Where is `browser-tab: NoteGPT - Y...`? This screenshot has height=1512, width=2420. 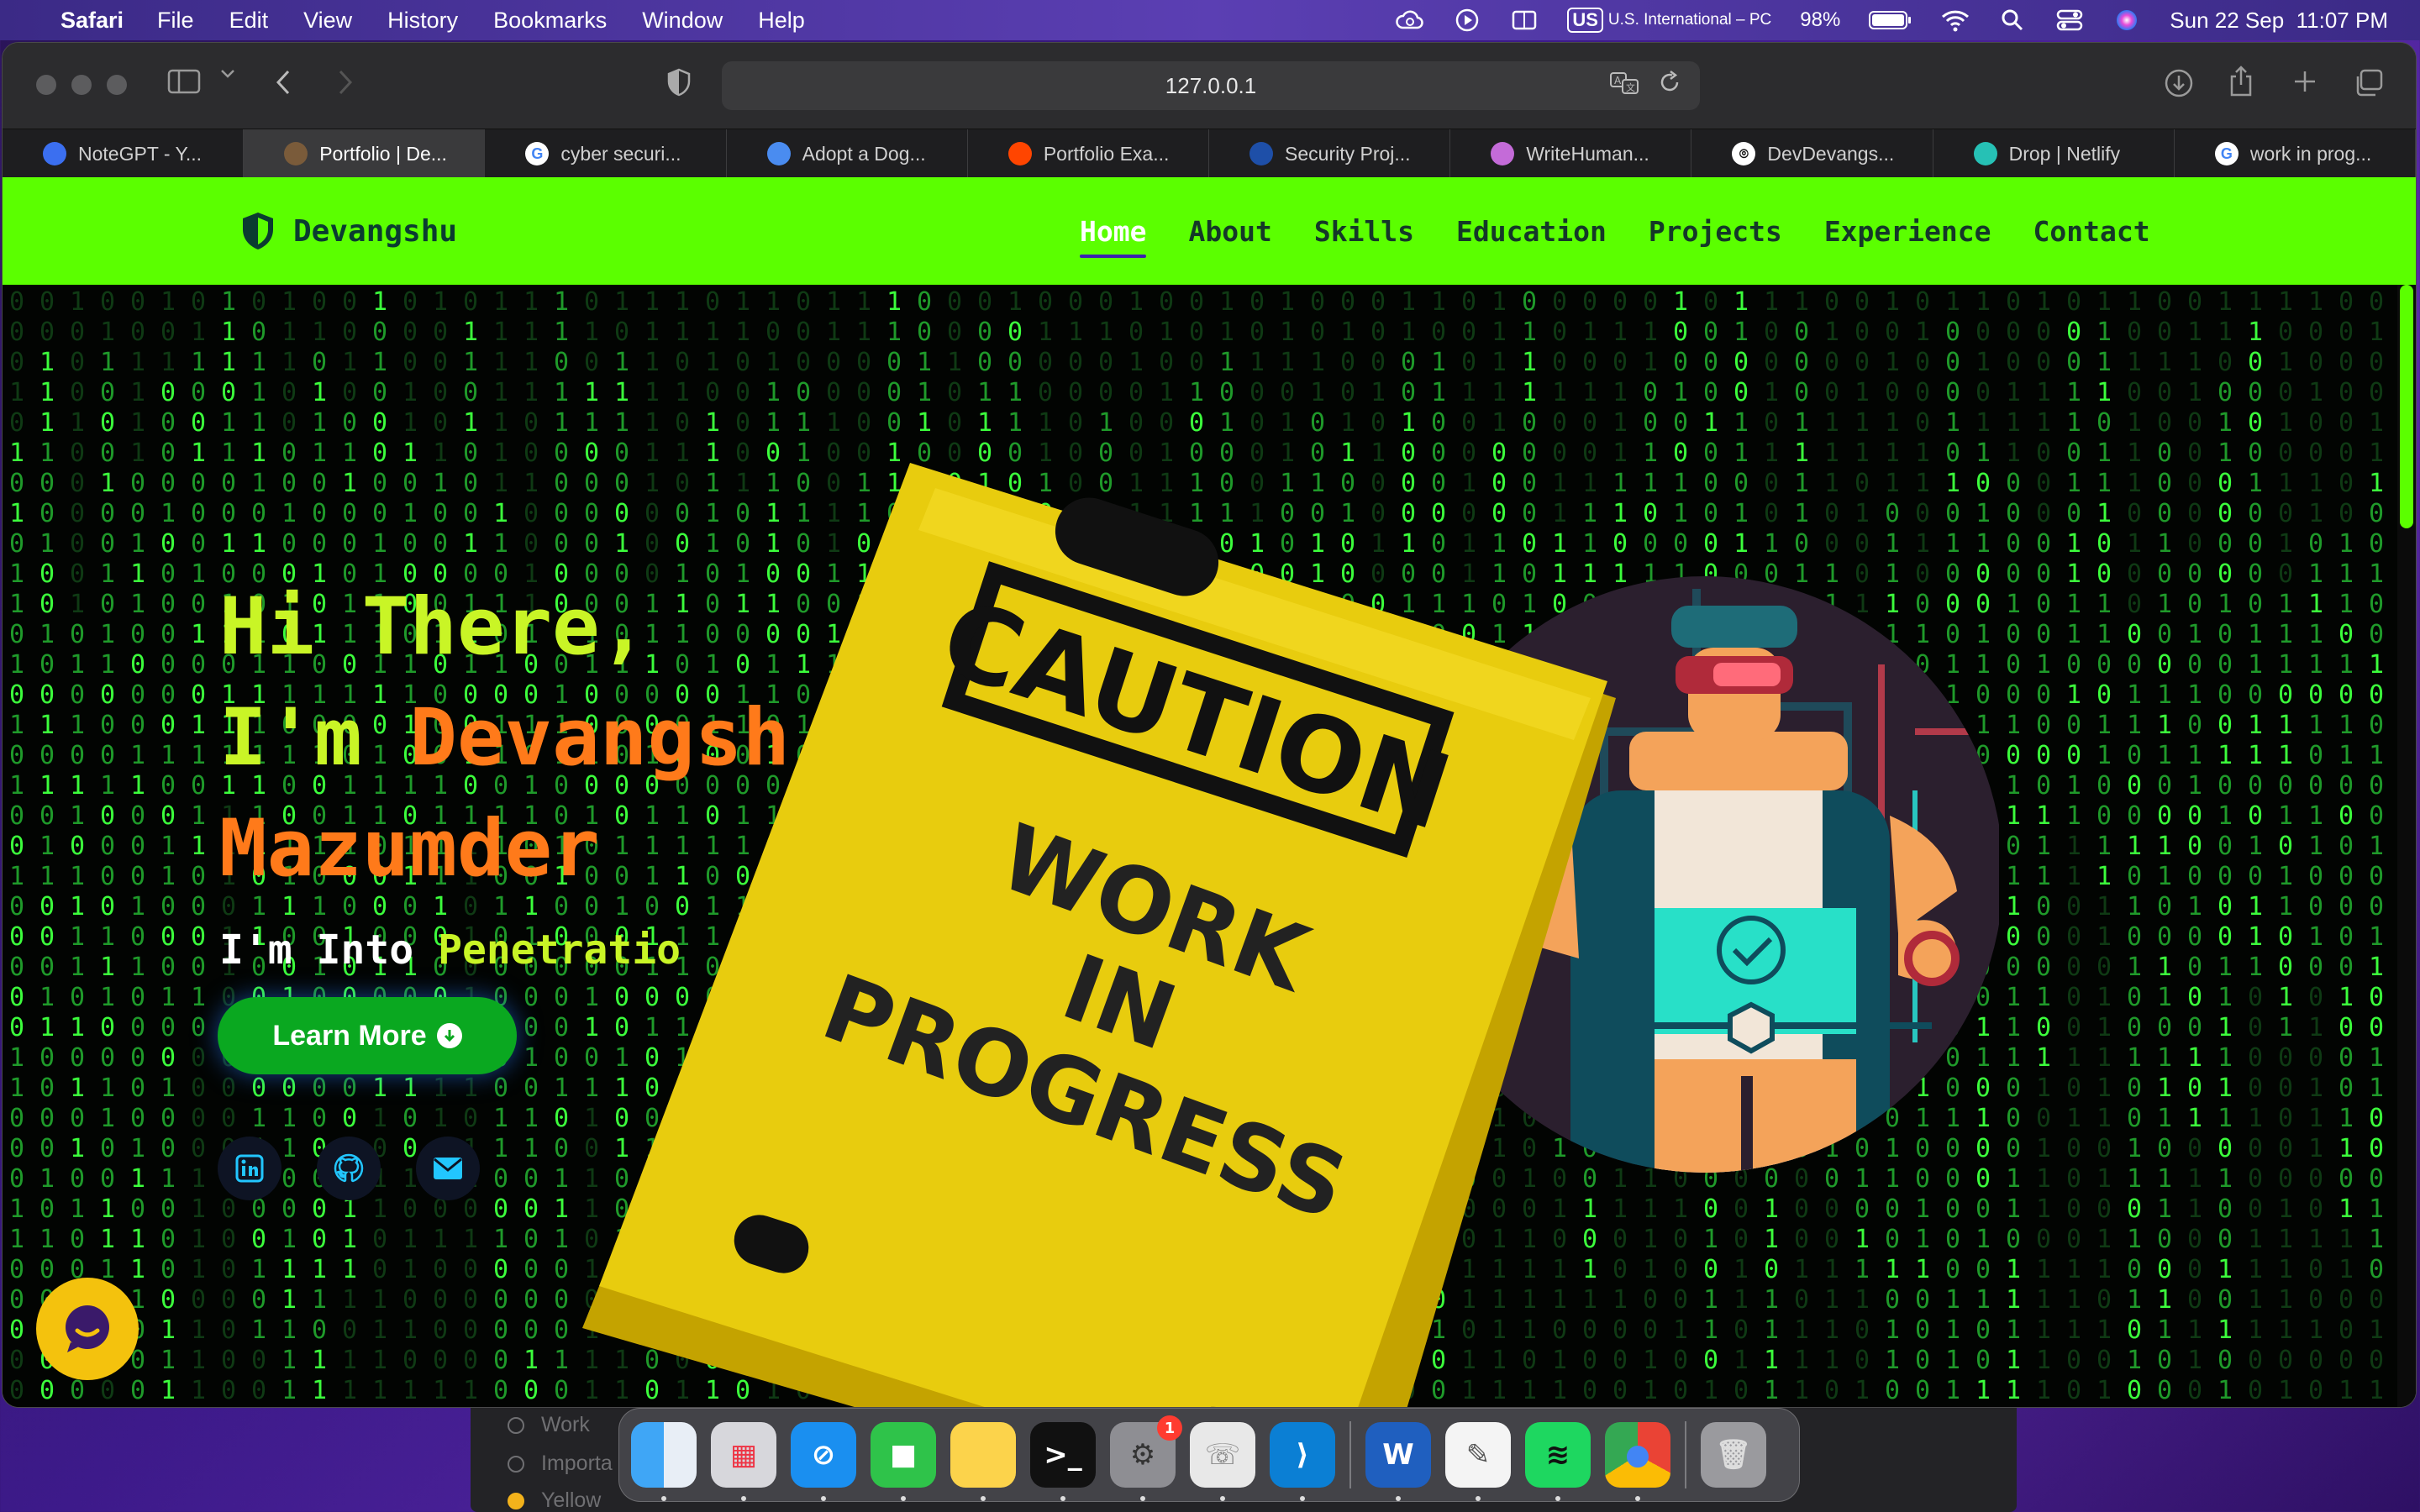 browser-tab: NoteGPT - Y... is located at coordinates (124, 153).